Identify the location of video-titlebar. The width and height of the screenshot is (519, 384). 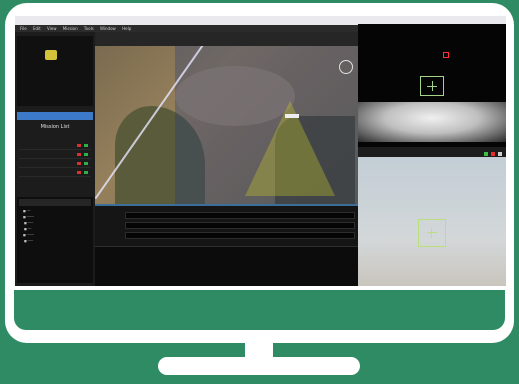
(432, 20).